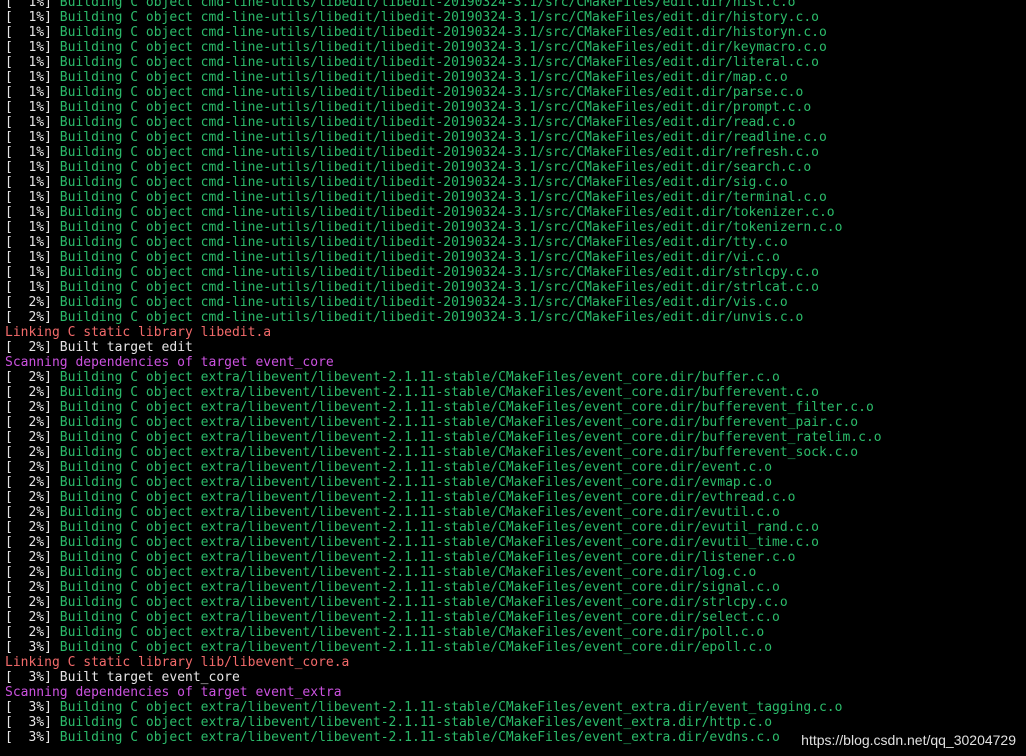  Describe the element at coordinates (149, 677) in the screenshot. I see `line-text: Built target event_core` at that location.